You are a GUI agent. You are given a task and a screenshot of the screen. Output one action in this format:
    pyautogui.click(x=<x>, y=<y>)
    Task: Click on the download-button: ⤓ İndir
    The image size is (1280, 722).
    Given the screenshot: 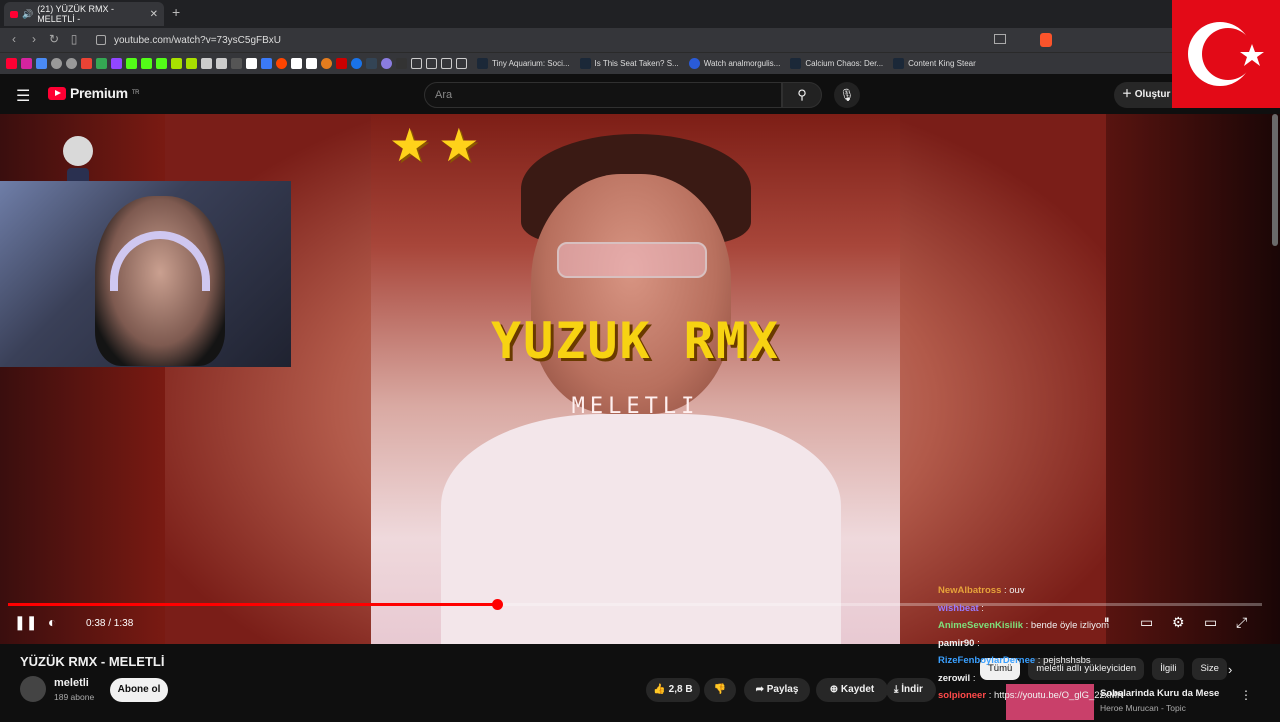 What is the action you would take?
    pyautogui.click(x=911, y=690)
    